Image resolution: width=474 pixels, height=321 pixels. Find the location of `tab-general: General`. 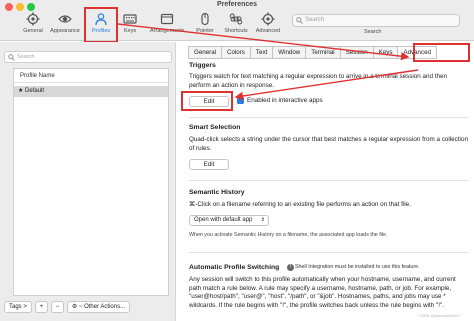

tab-general: General is located at coordinates (205, 52).